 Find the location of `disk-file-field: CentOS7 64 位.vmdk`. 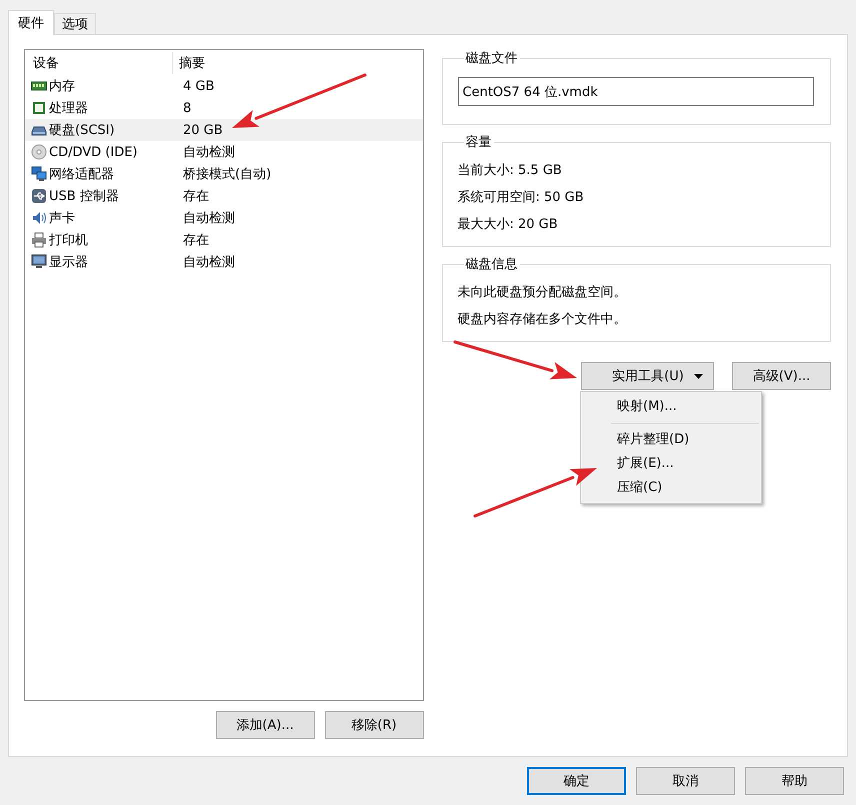

disk-file-field: CentOS7 64 位.vmdk is located at coordinates (636, 91).